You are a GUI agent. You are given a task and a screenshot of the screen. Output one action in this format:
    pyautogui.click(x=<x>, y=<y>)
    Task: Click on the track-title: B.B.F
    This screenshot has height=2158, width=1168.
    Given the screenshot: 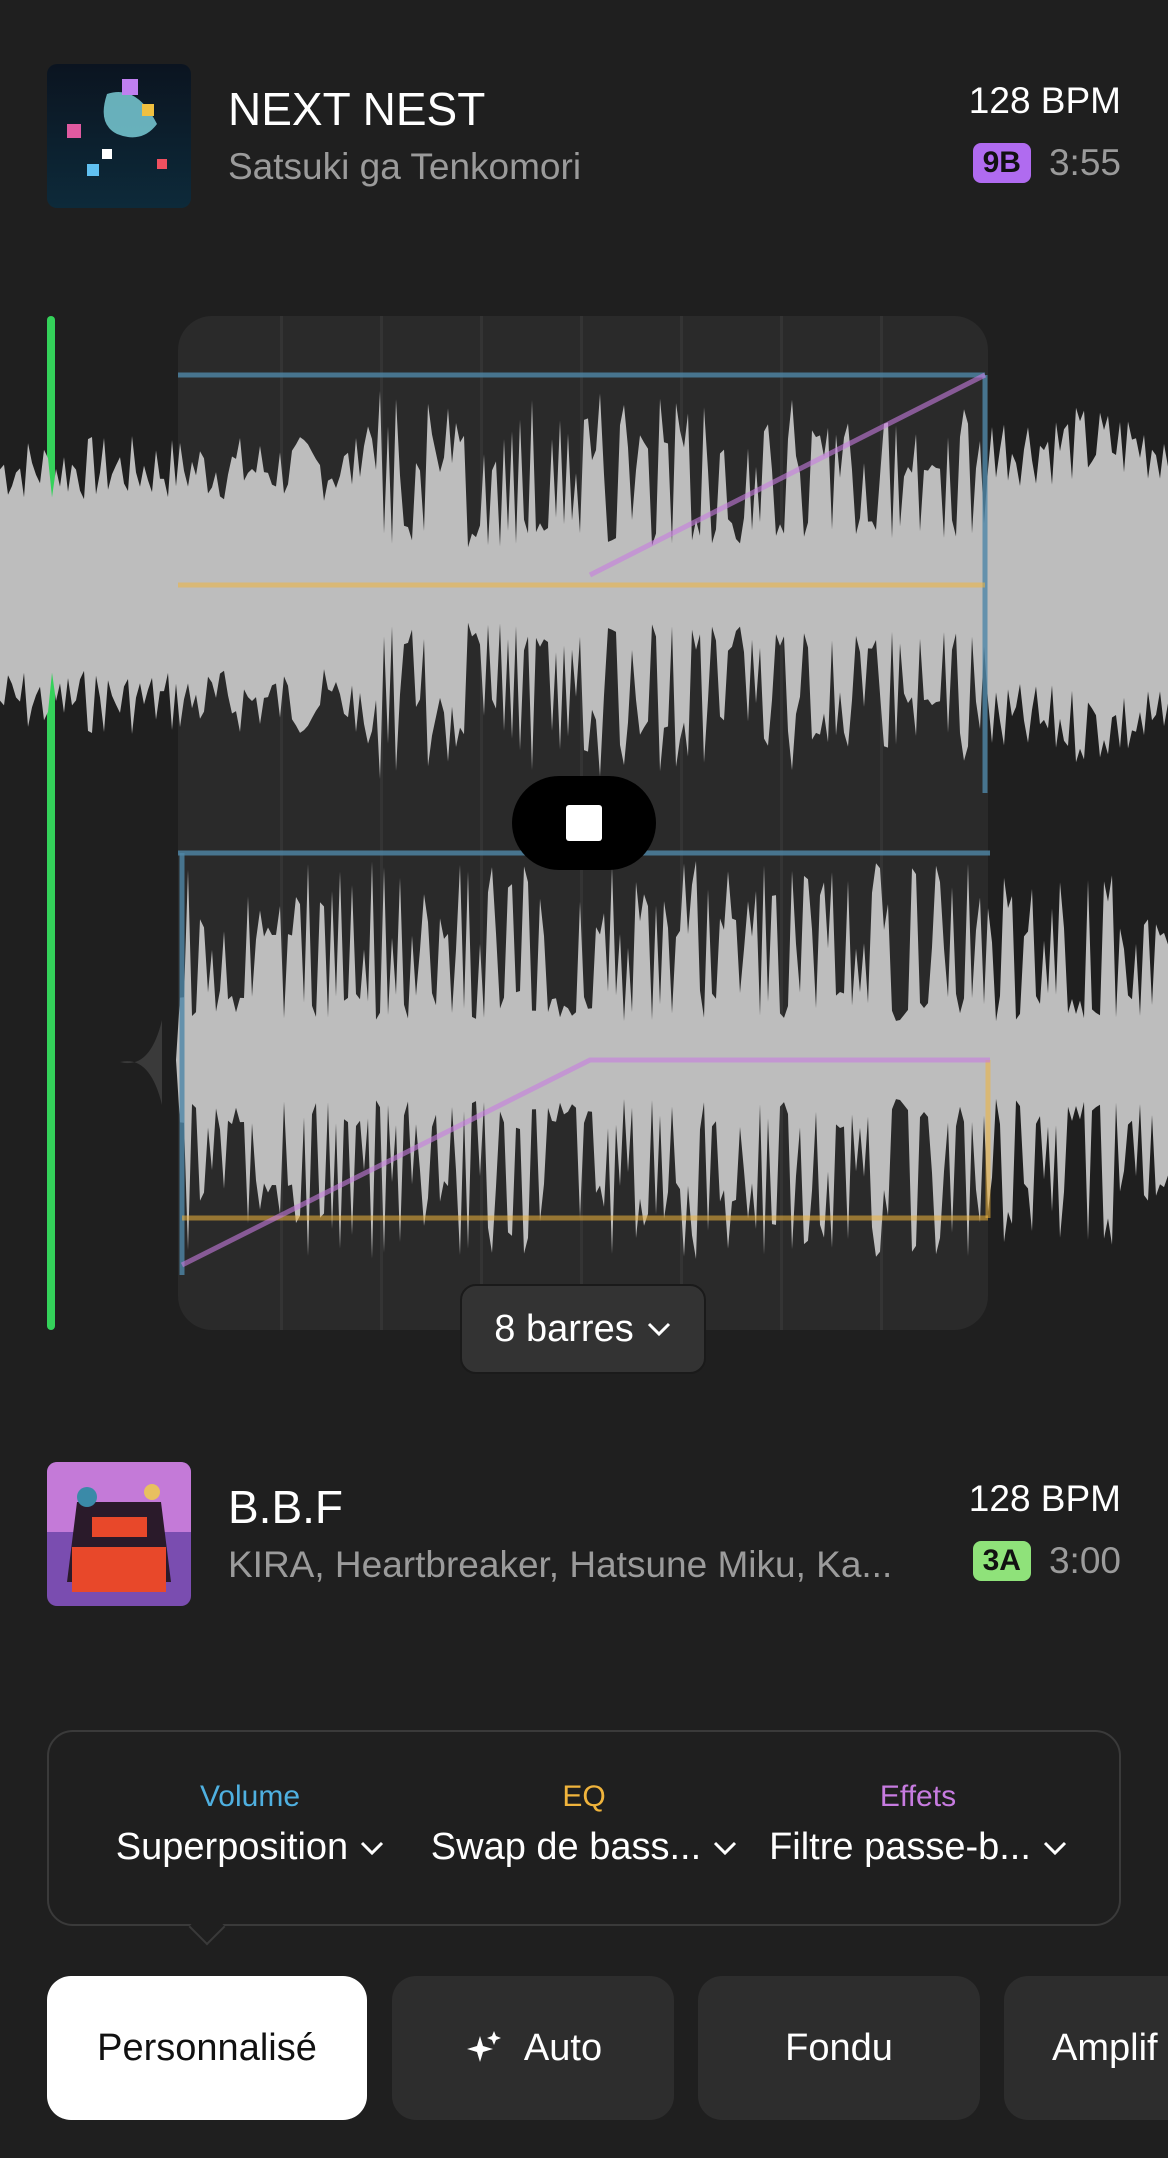 What is the action you would take?
    pyautogui.click(x=286, y=1507)
    